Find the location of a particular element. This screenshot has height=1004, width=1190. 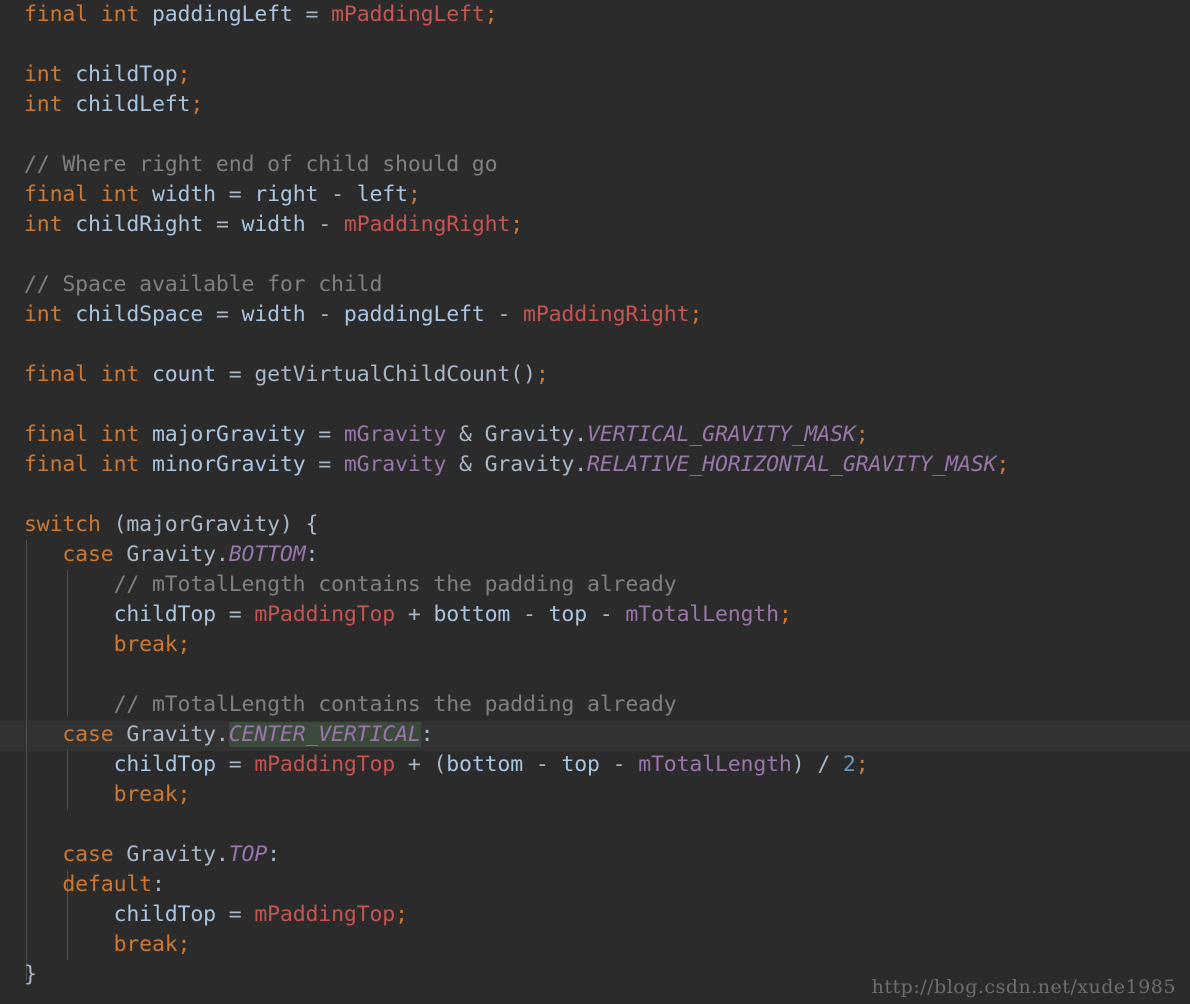

token-method-call: getVirtualChildCount() is located at coordinates (395, 374).